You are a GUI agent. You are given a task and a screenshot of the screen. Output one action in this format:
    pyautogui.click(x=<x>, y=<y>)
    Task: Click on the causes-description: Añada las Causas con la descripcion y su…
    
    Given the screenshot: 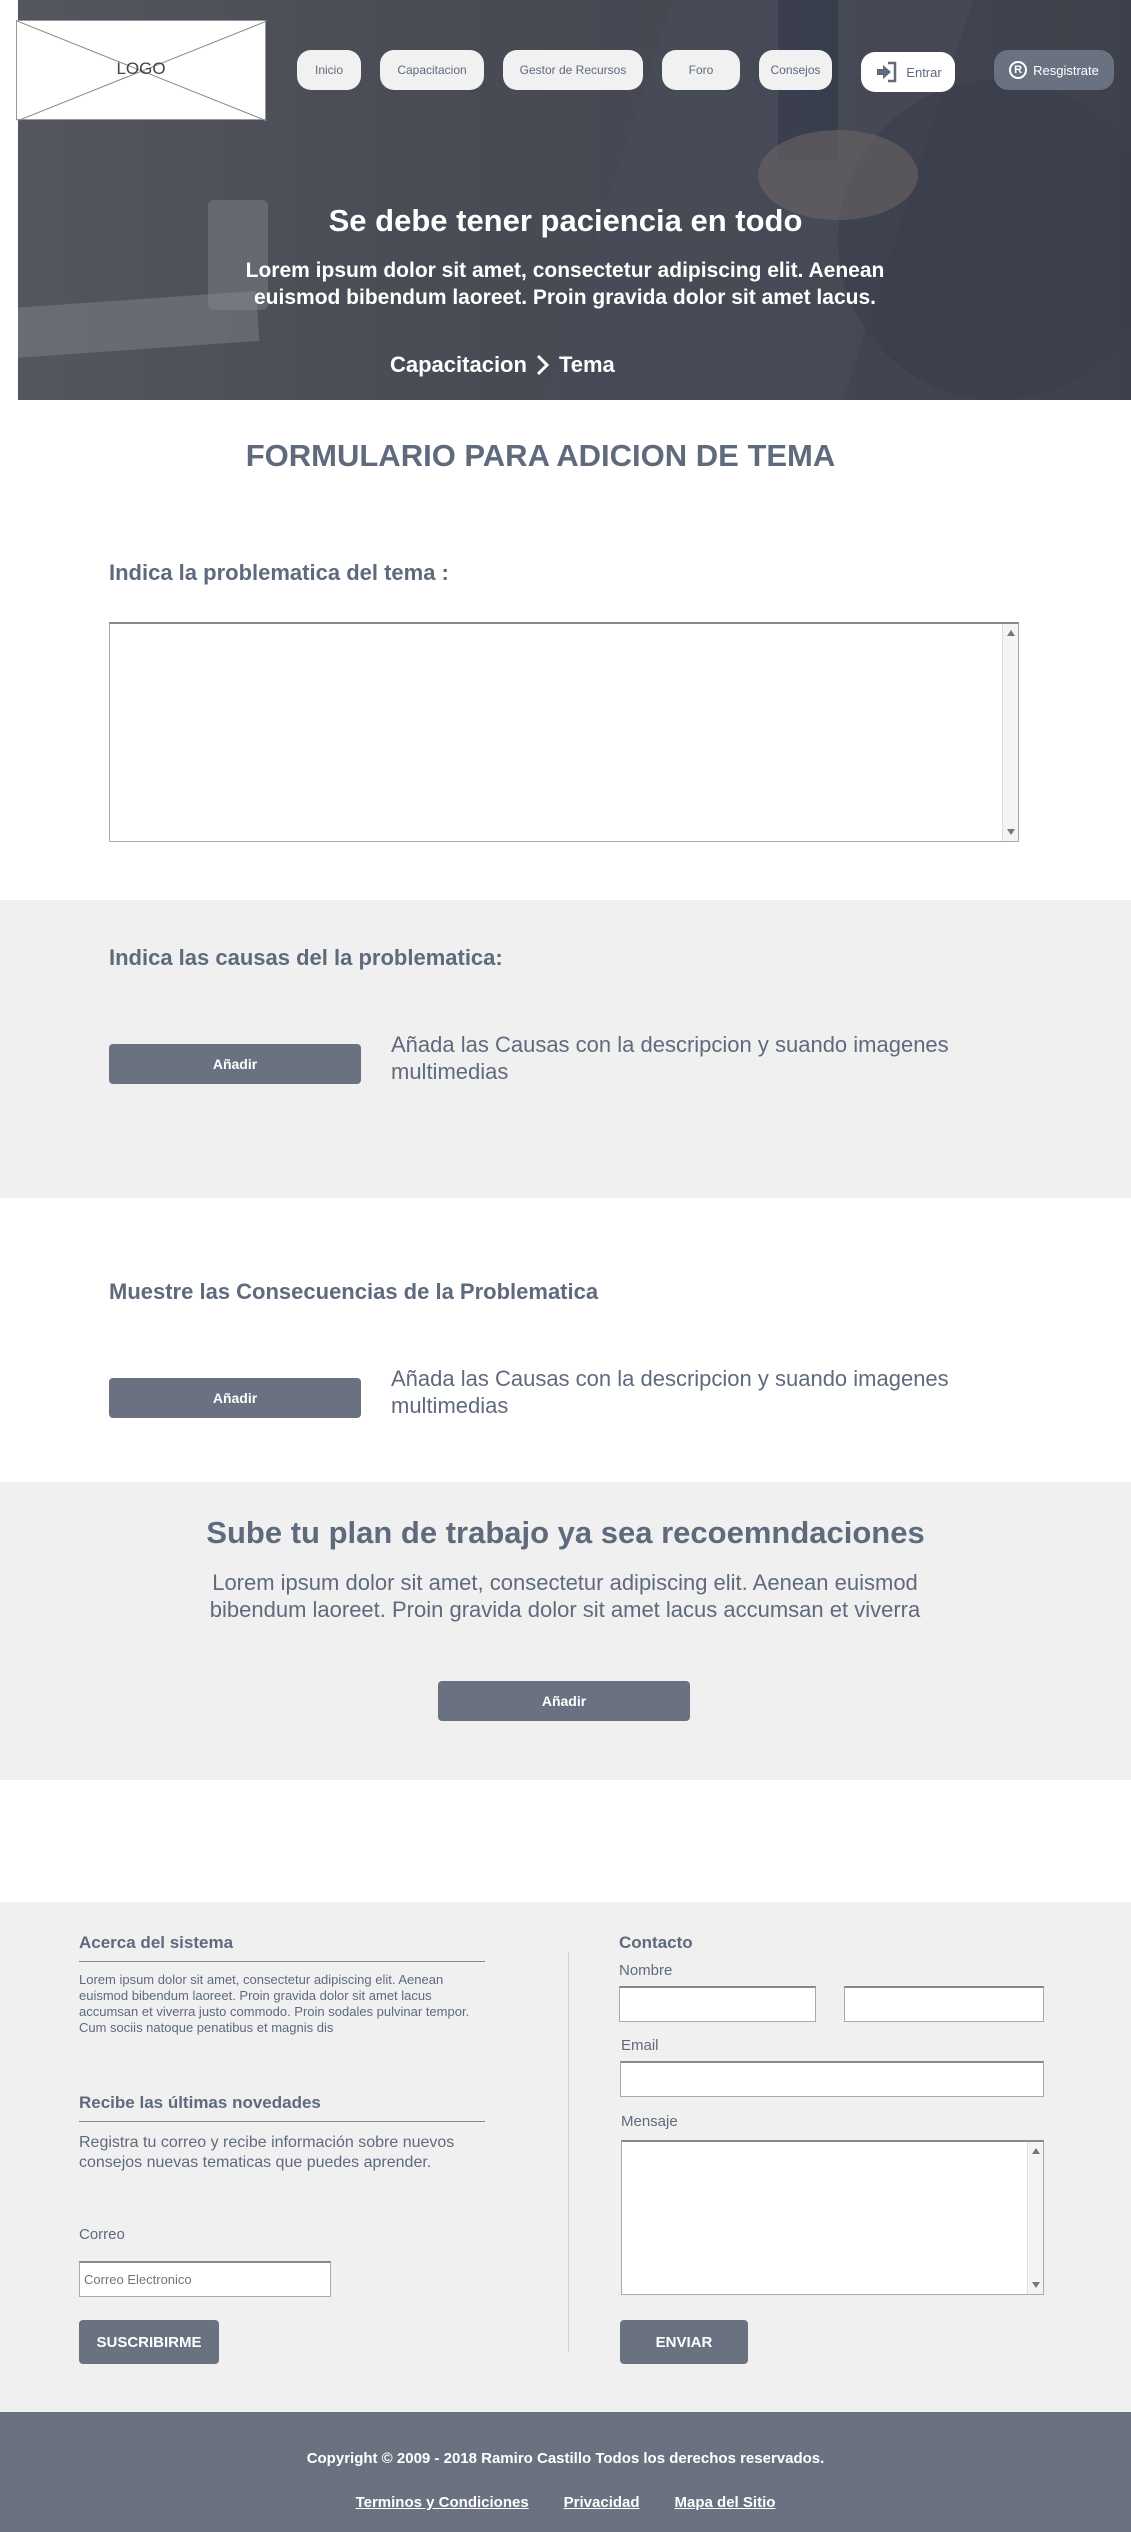 What is the action you would take?
    pyautogui.click(x=670, y=1058)
    